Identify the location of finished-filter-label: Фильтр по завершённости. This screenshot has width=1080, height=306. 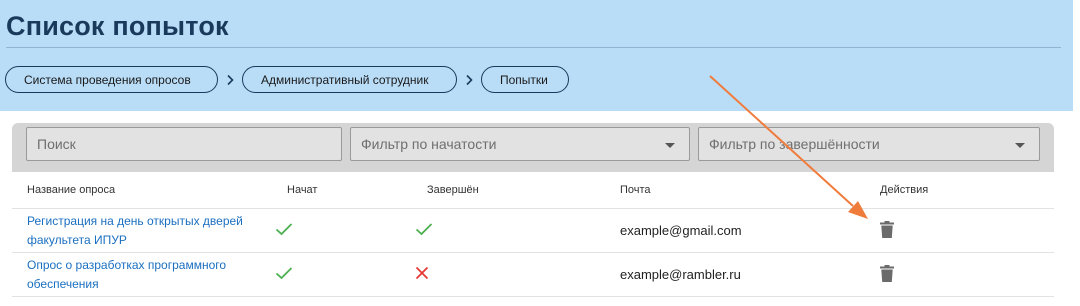
(794, 144).